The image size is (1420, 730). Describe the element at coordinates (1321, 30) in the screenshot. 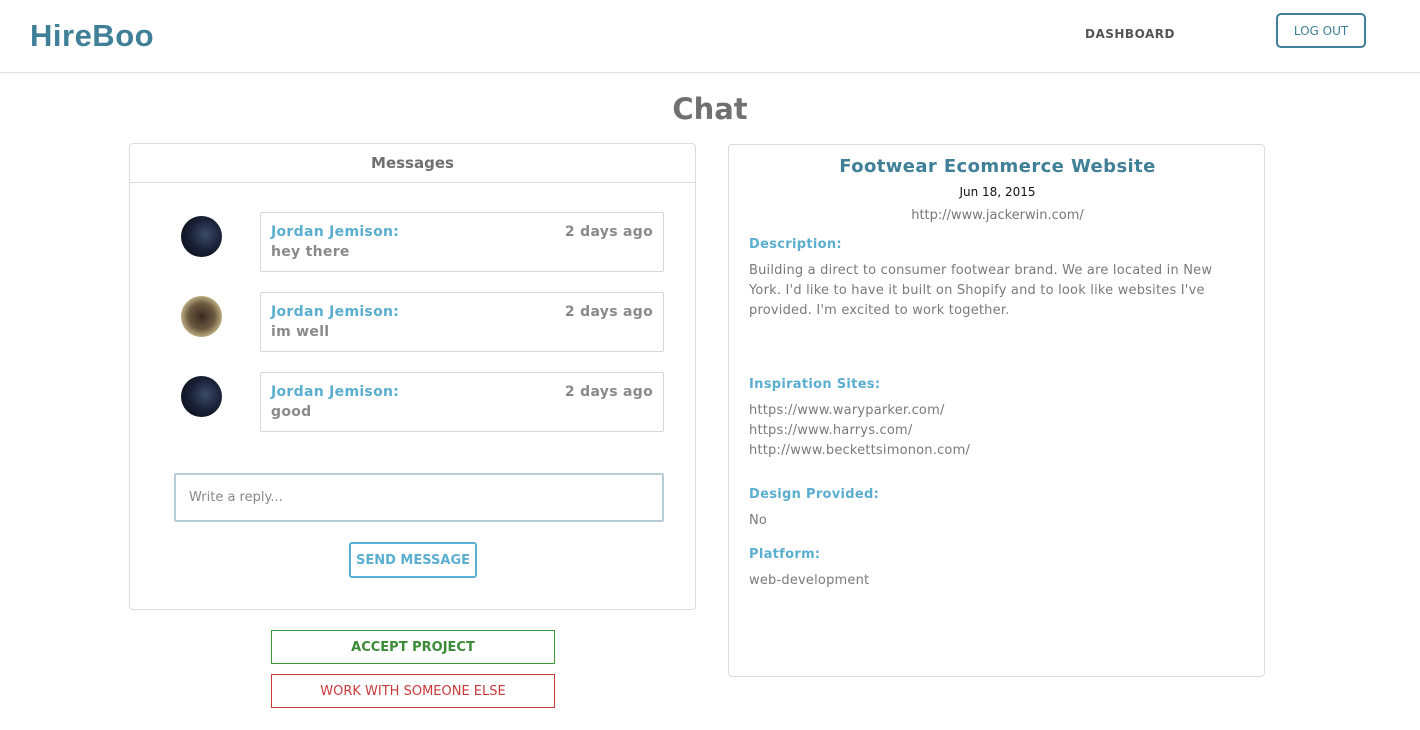

I see `logout-button: LOG OUT` at that location.